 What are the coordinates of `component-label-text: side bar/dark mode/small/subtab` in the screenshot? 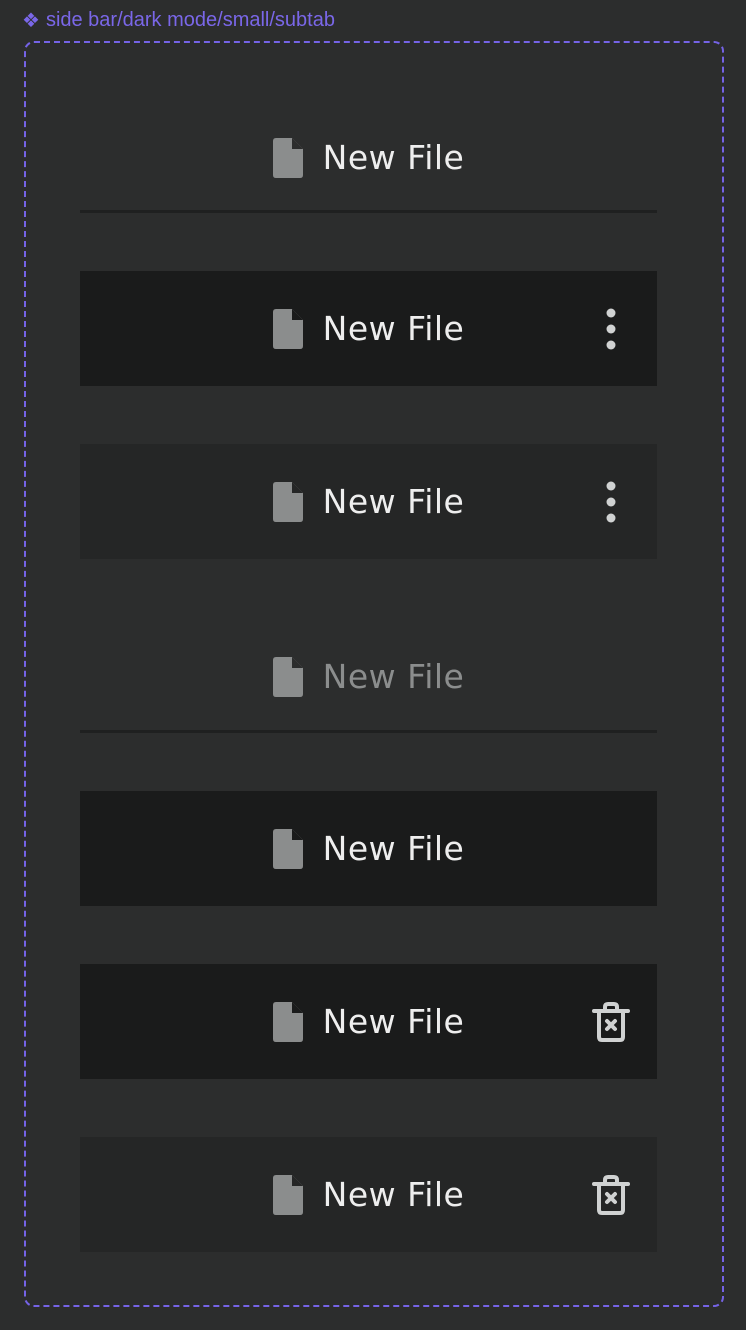 It's located at (190, 20).